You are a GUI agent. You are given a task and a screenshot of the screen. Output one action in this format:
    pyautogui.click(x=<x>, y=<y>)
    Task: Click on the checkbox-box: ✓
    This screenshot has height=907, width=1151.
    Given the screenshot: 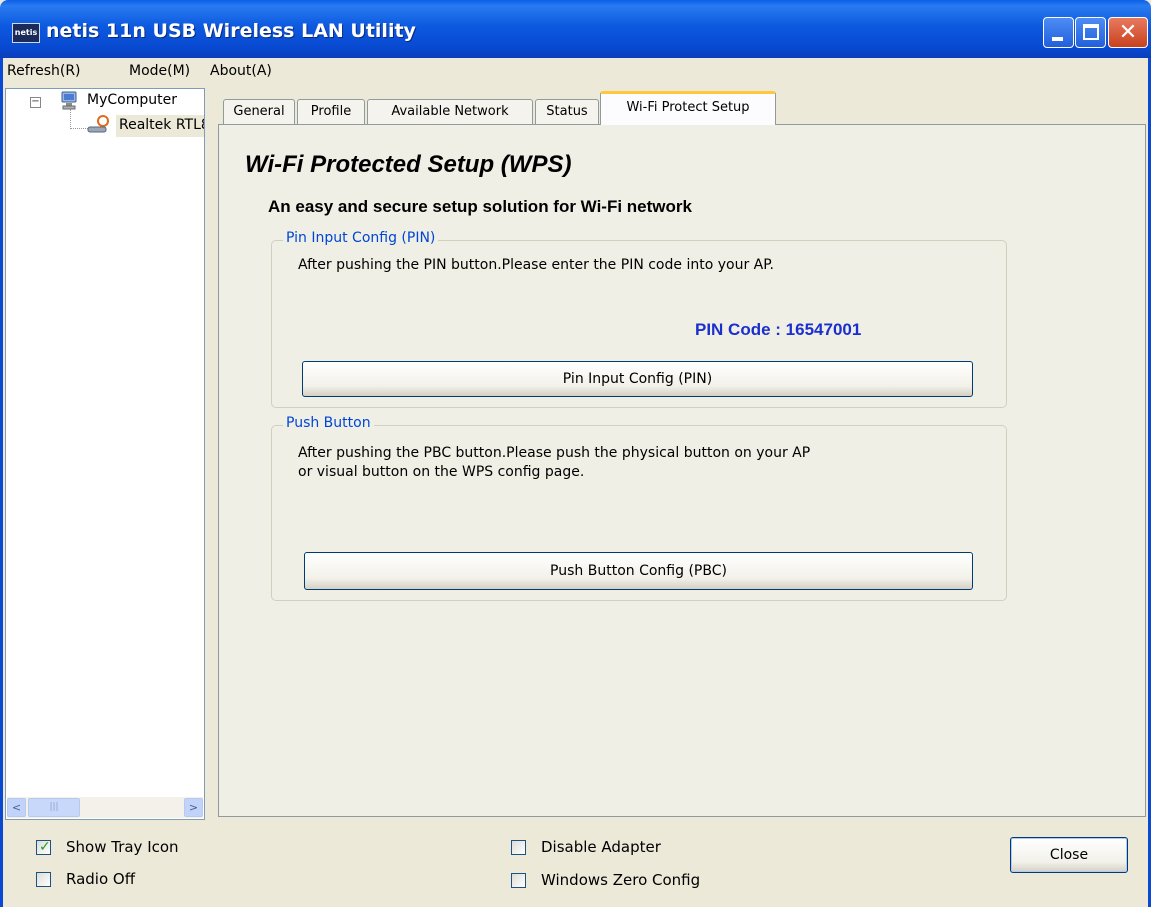 What is the action you would take?
    pyautogui.click(x=43, y=847)
    